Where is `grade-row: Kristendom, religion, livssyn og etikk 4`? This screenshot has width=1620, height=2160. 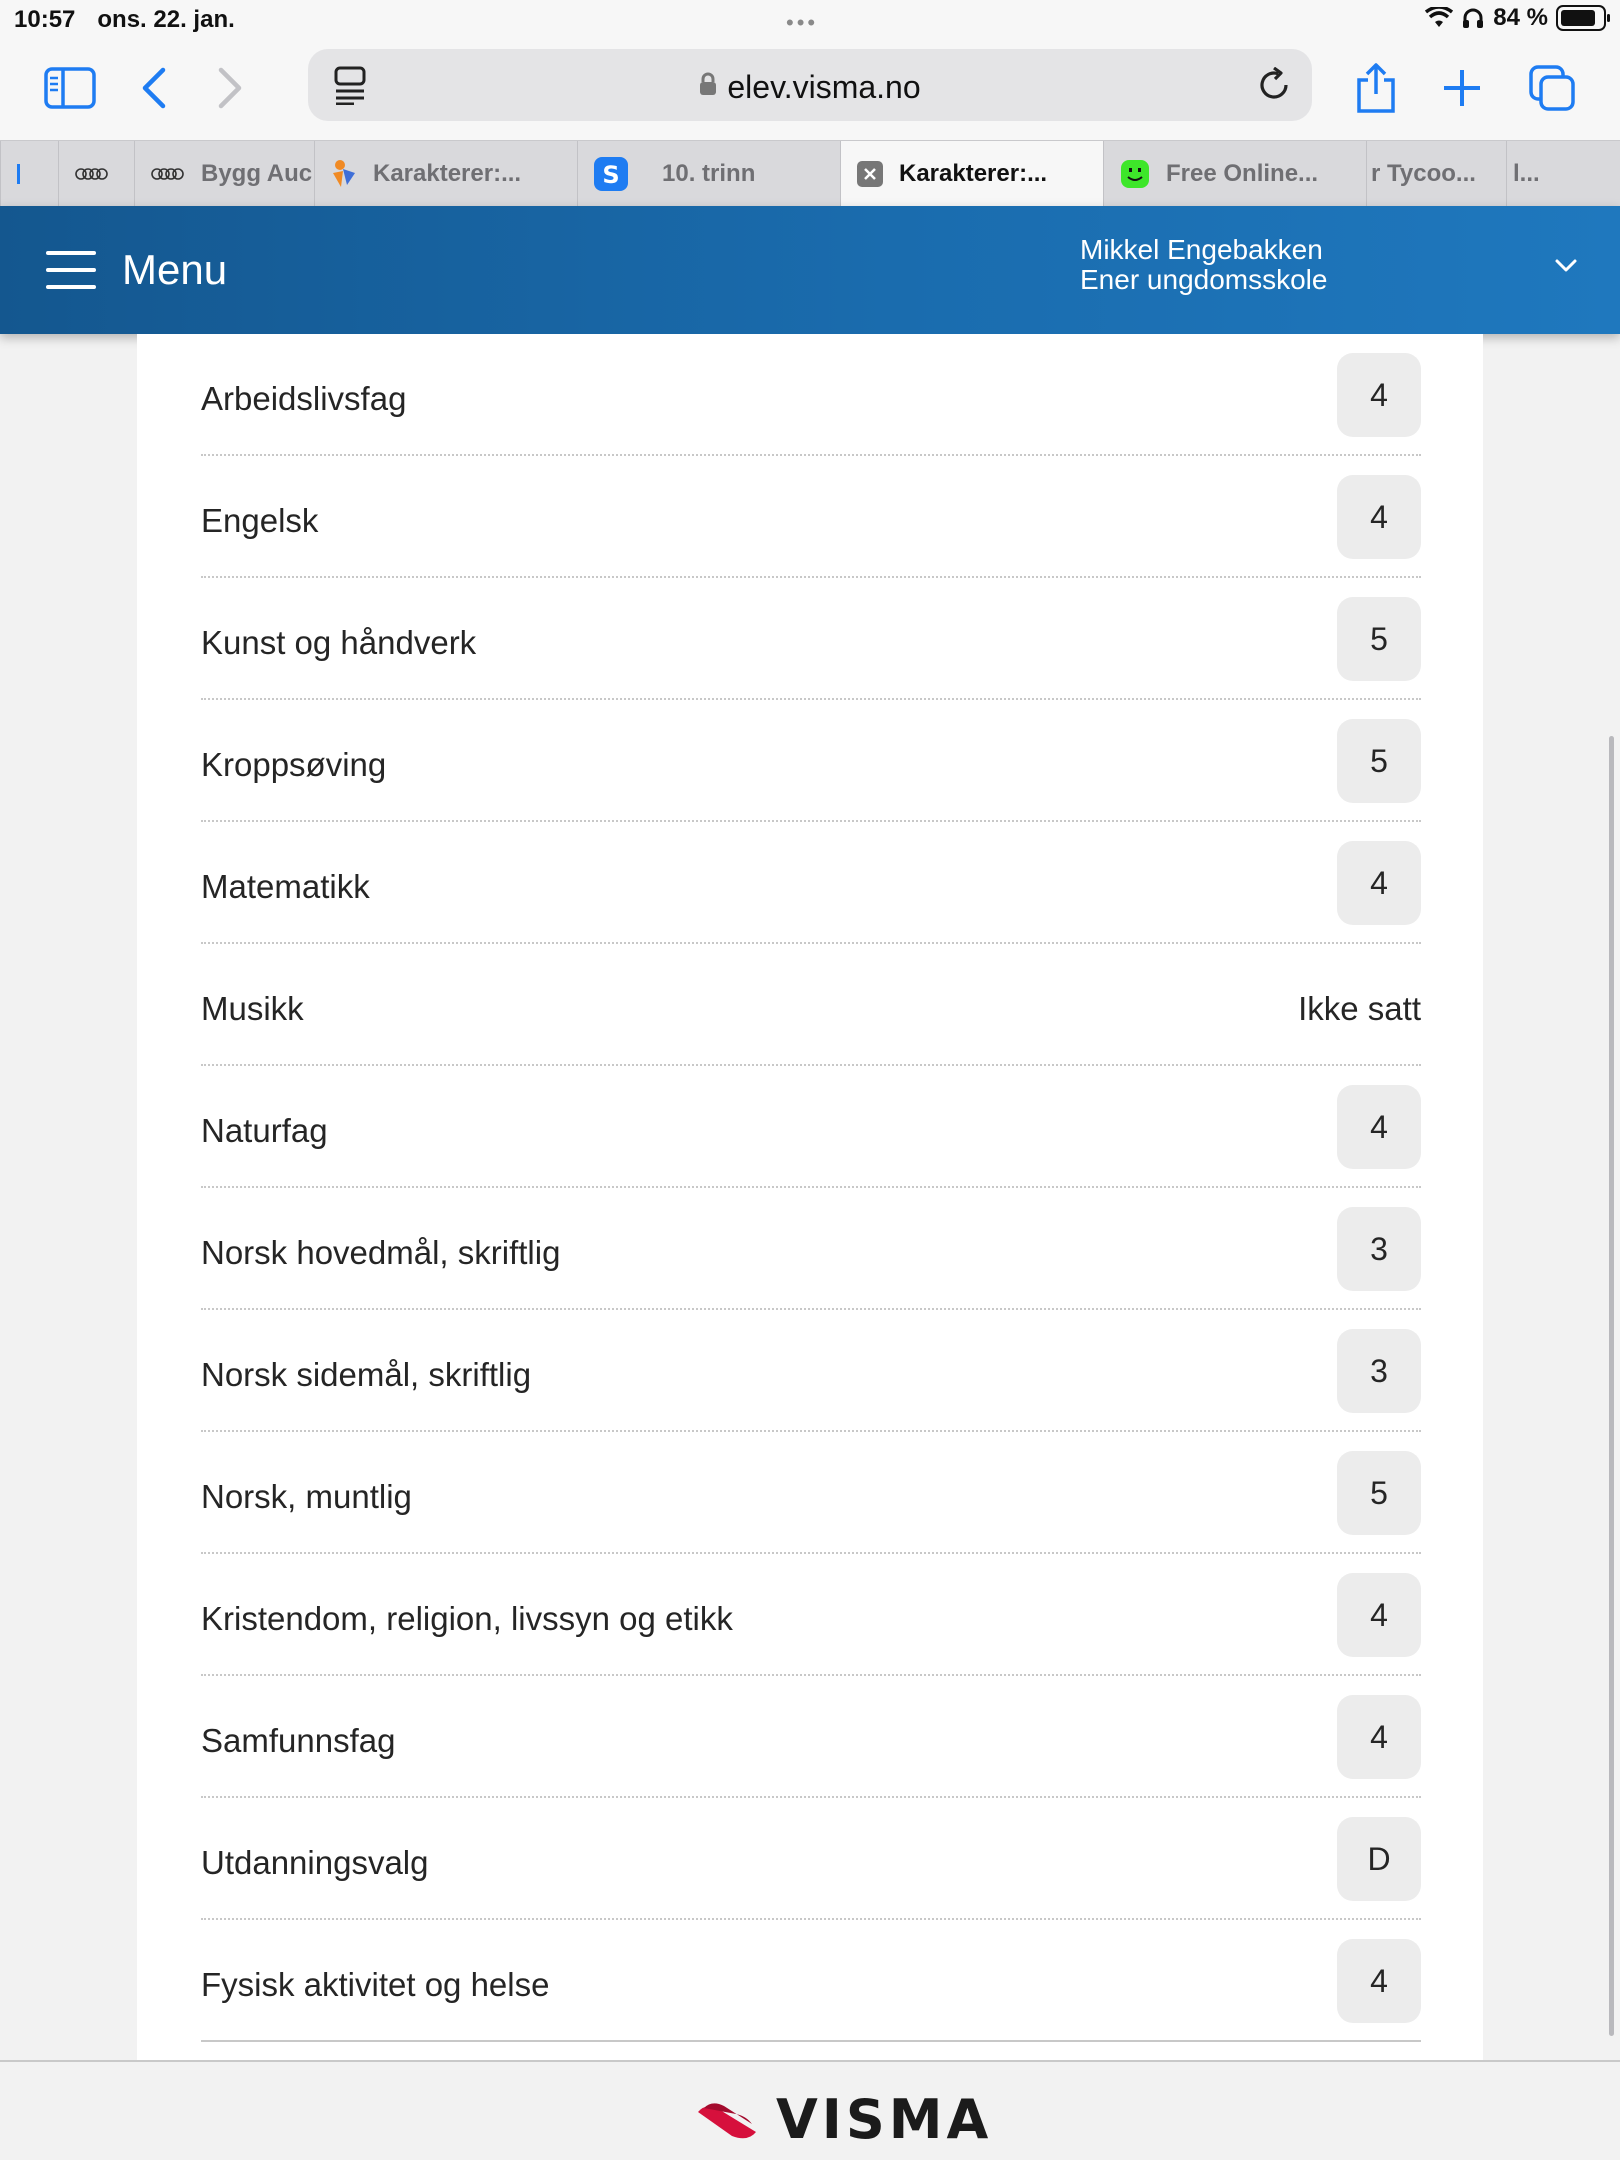 grade-row: Kristendom, religion, livssyn og etikk 4 is located at coordinates (811, 1615).